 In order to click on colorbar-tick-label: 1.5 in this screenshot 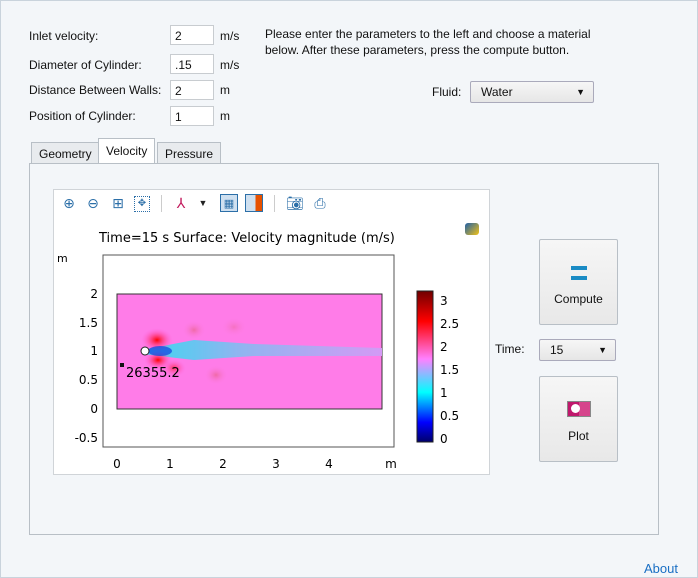, I will do `click(449, 370)`.